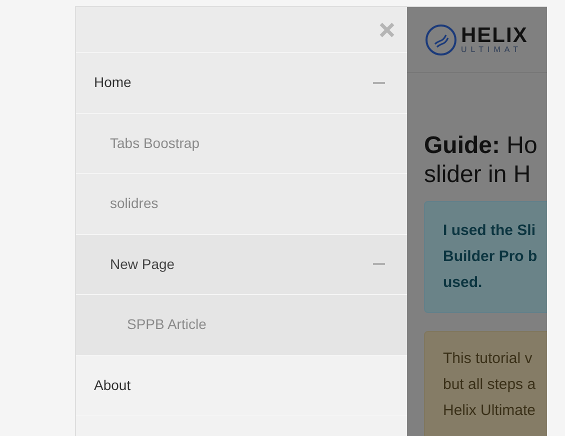  What do you see at coordinates (490, 385) in the screenshot?
I see `warning-text: This tutorial v but all steps a Helix Ultimate` at bounding box center [490, 385].